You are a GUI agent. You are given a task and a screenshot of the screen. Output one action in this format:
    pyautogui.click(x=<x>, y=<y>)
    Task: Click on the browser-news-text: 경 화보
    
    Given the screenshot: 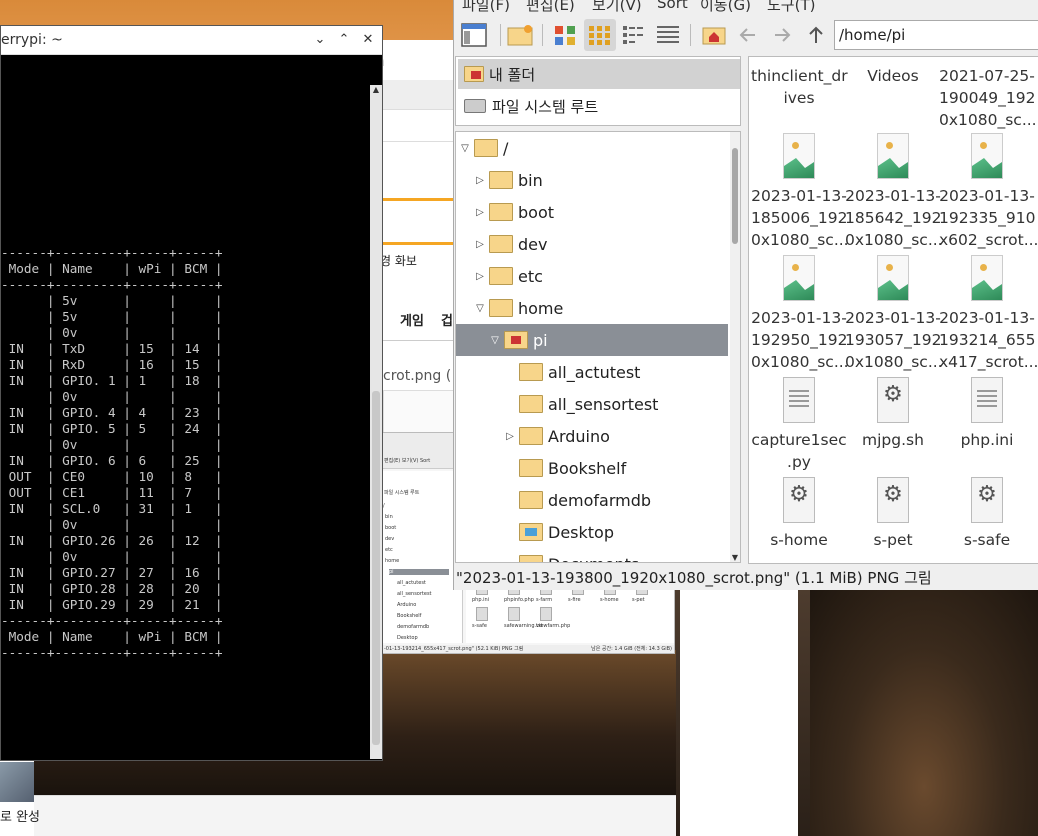 What is the action you would take?
    pyautogui.click(x=398, y=260)
    